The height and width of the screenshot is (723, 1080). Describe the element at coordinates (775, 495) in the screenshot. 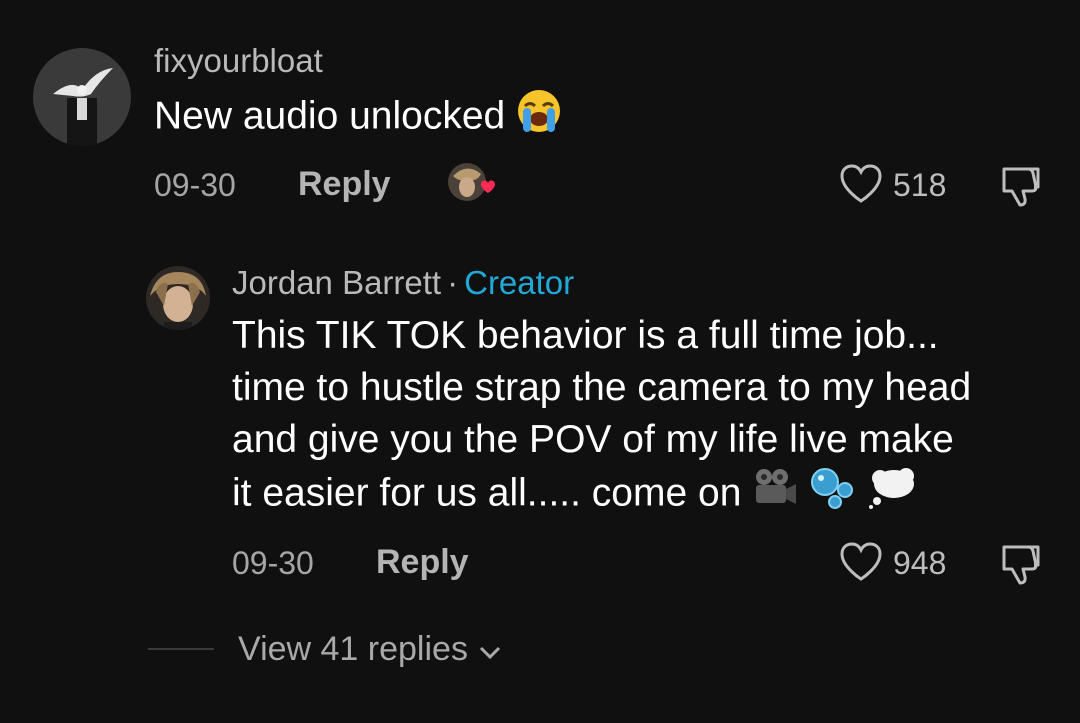

I see `film-projector-icon` at that location.